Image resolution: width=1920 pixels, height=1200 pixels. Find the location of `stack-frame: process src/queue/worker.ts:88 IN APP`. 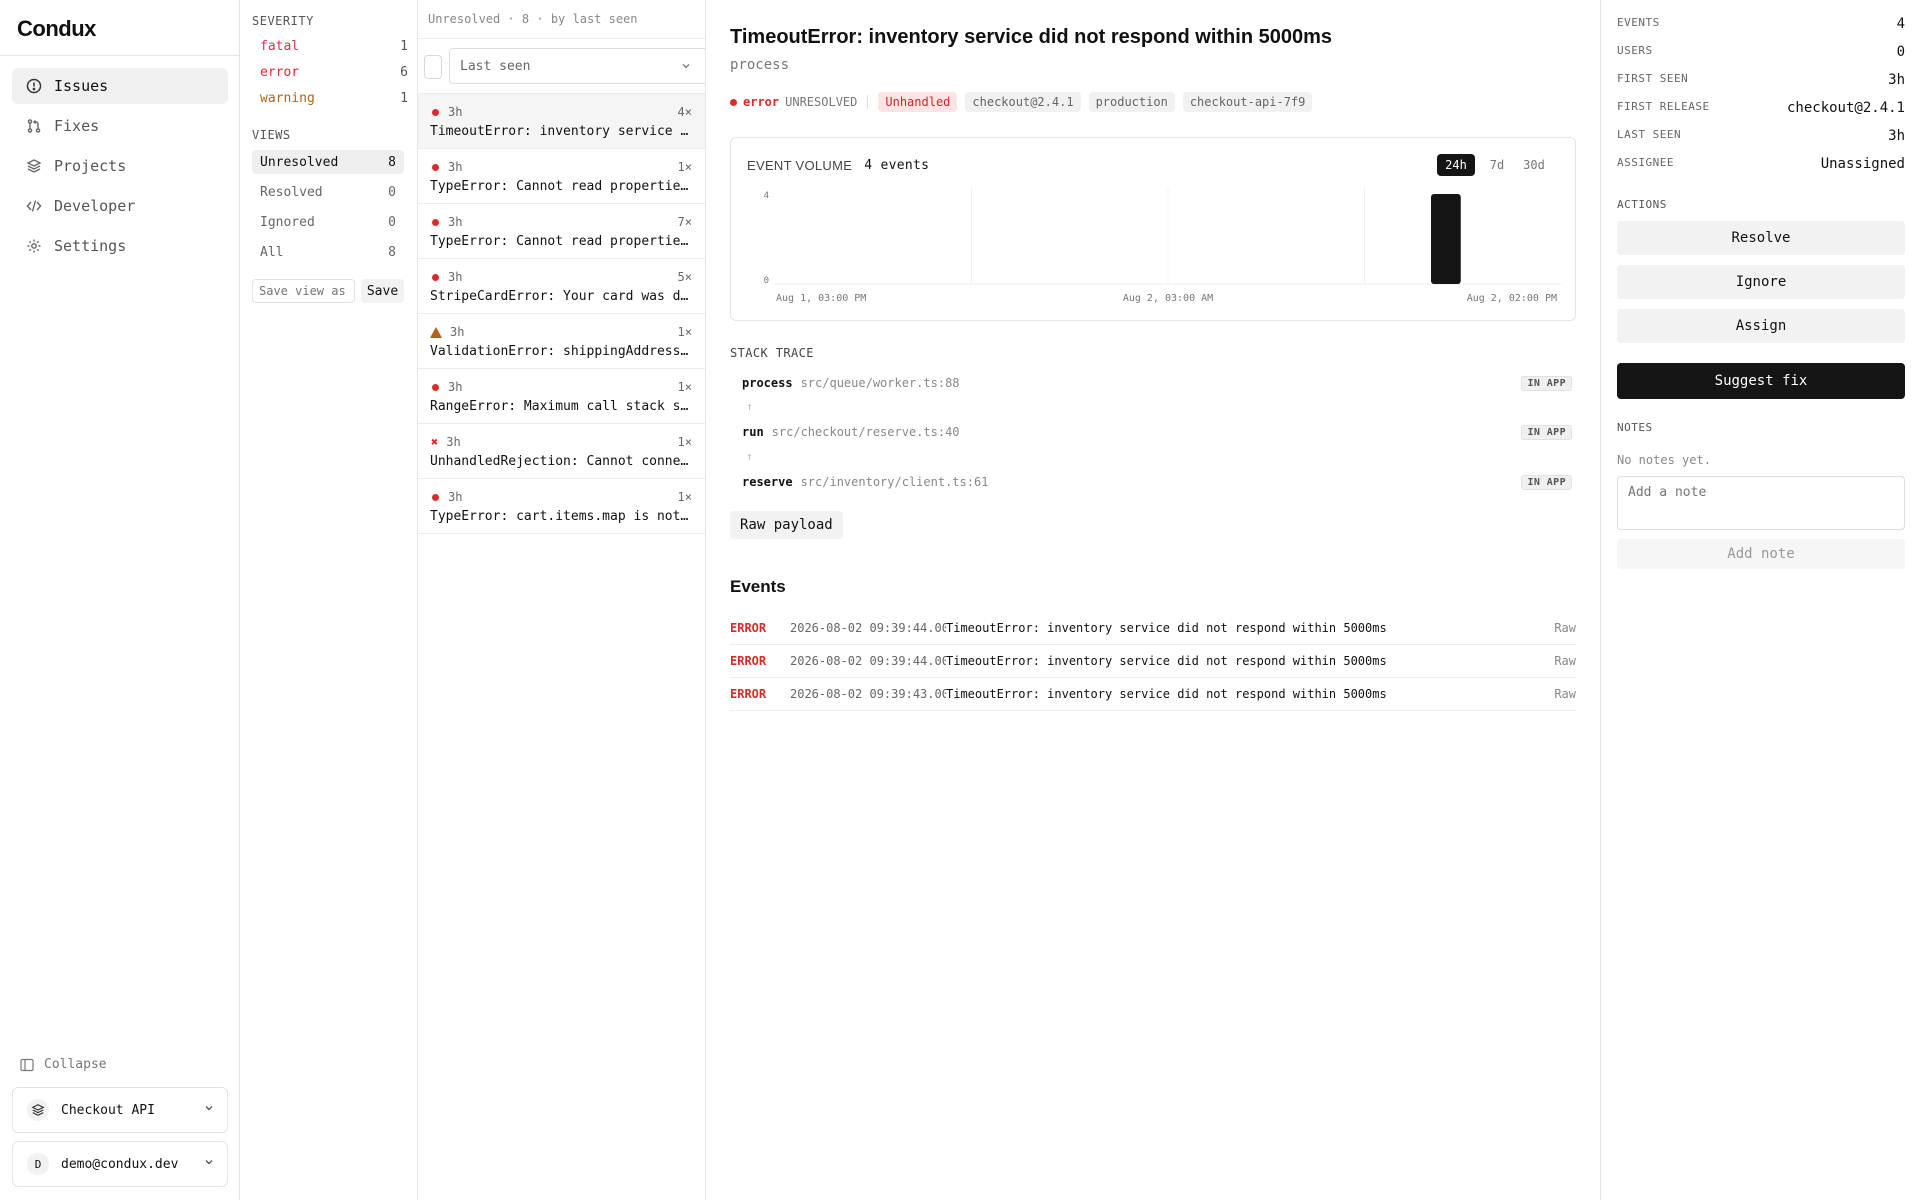

stack-frame: process src/queue/worker.ts:88 IN APP is located at coordinates (1157, 383).